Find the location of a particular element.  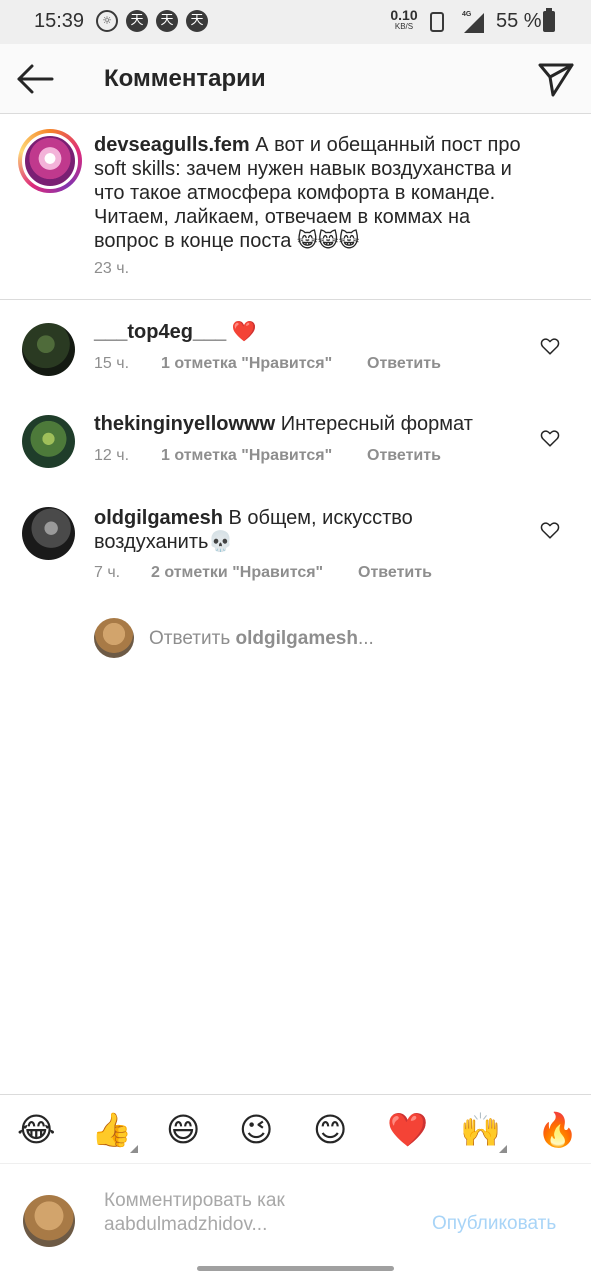

story-ring is located at coordinates (50, 161).